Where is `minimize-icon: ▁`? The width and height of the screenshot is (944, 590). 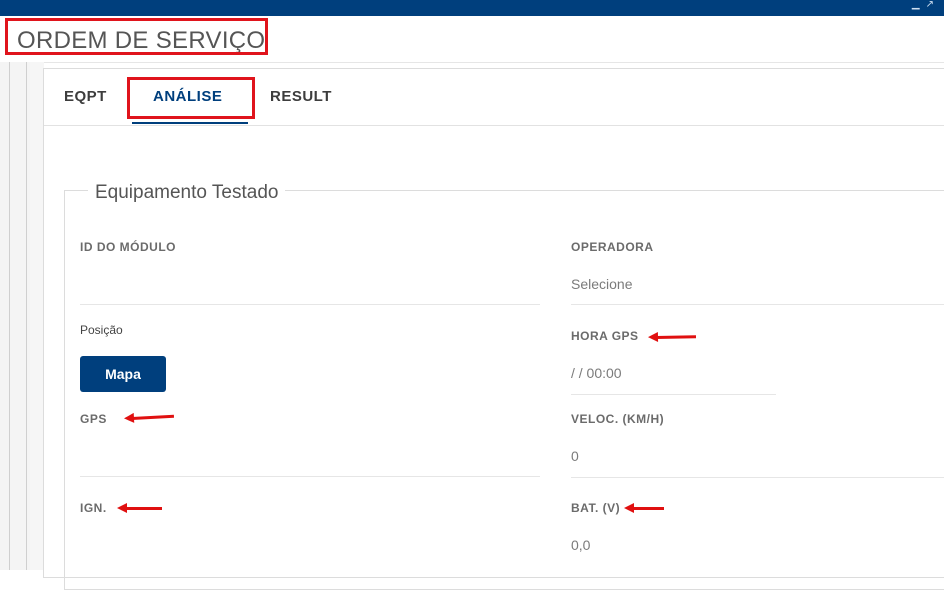 minimize-icon: ▁ is located at coordinates (919, 5).